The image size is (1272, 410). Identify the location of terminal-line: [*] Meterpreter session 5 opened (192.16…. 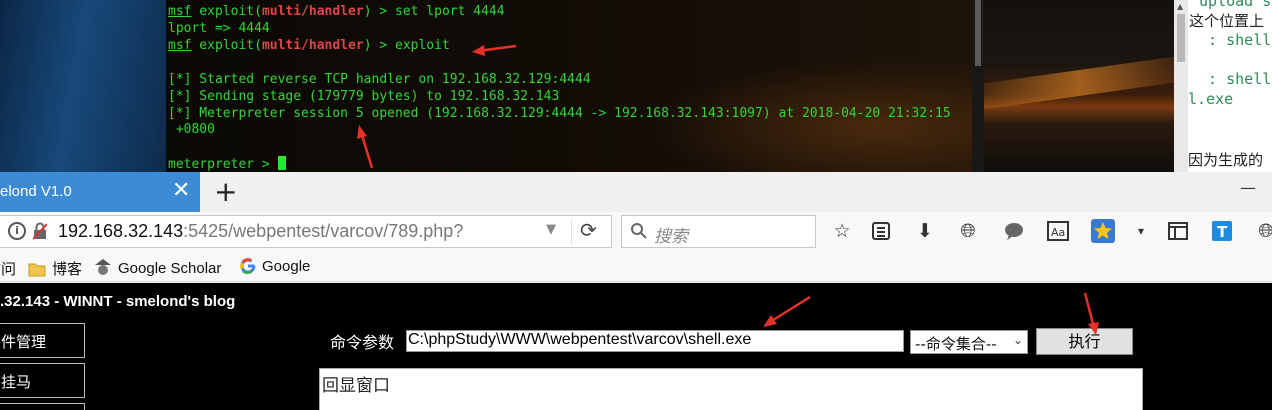
(559, 113).